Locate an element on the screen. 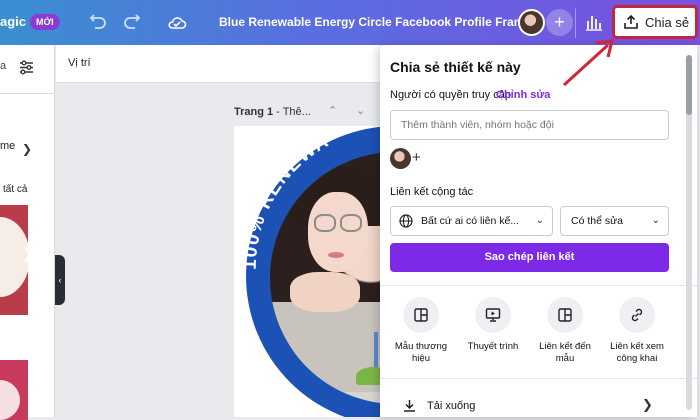 This screenshot has width=700, height=420. copy-link-button: Sao chép liên kết is located at coordinates (529, 257).